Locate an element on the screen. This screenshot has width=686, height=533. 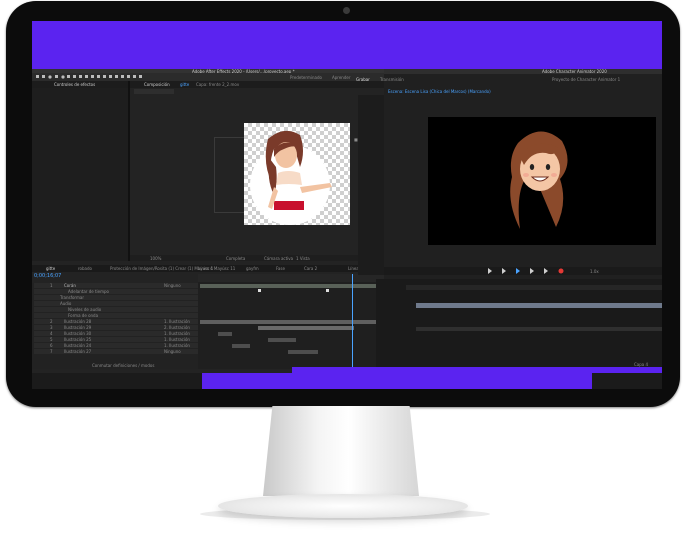
layer-row: 3 Ilustración 29 2. Ilustración is located at coordinates (116, 327).